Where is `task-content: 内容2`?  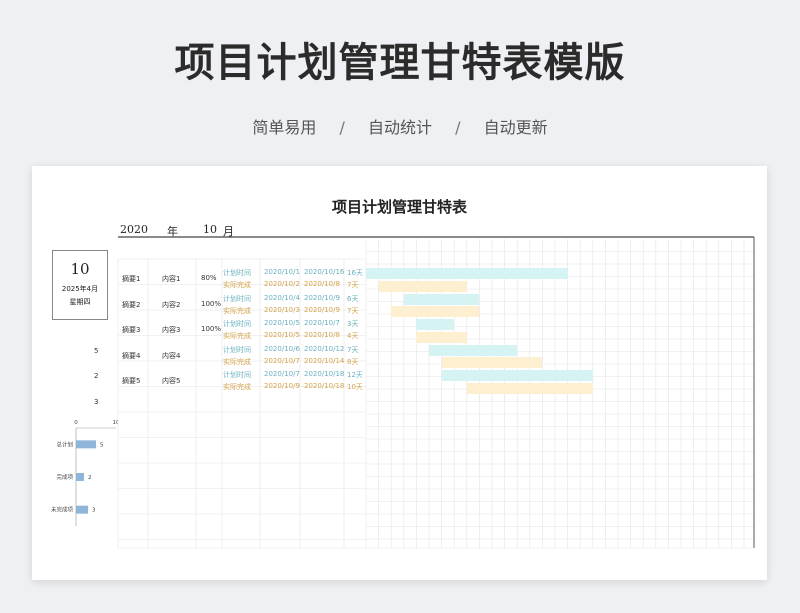
task-content: 内容2 is located at coordinates (171, 304).